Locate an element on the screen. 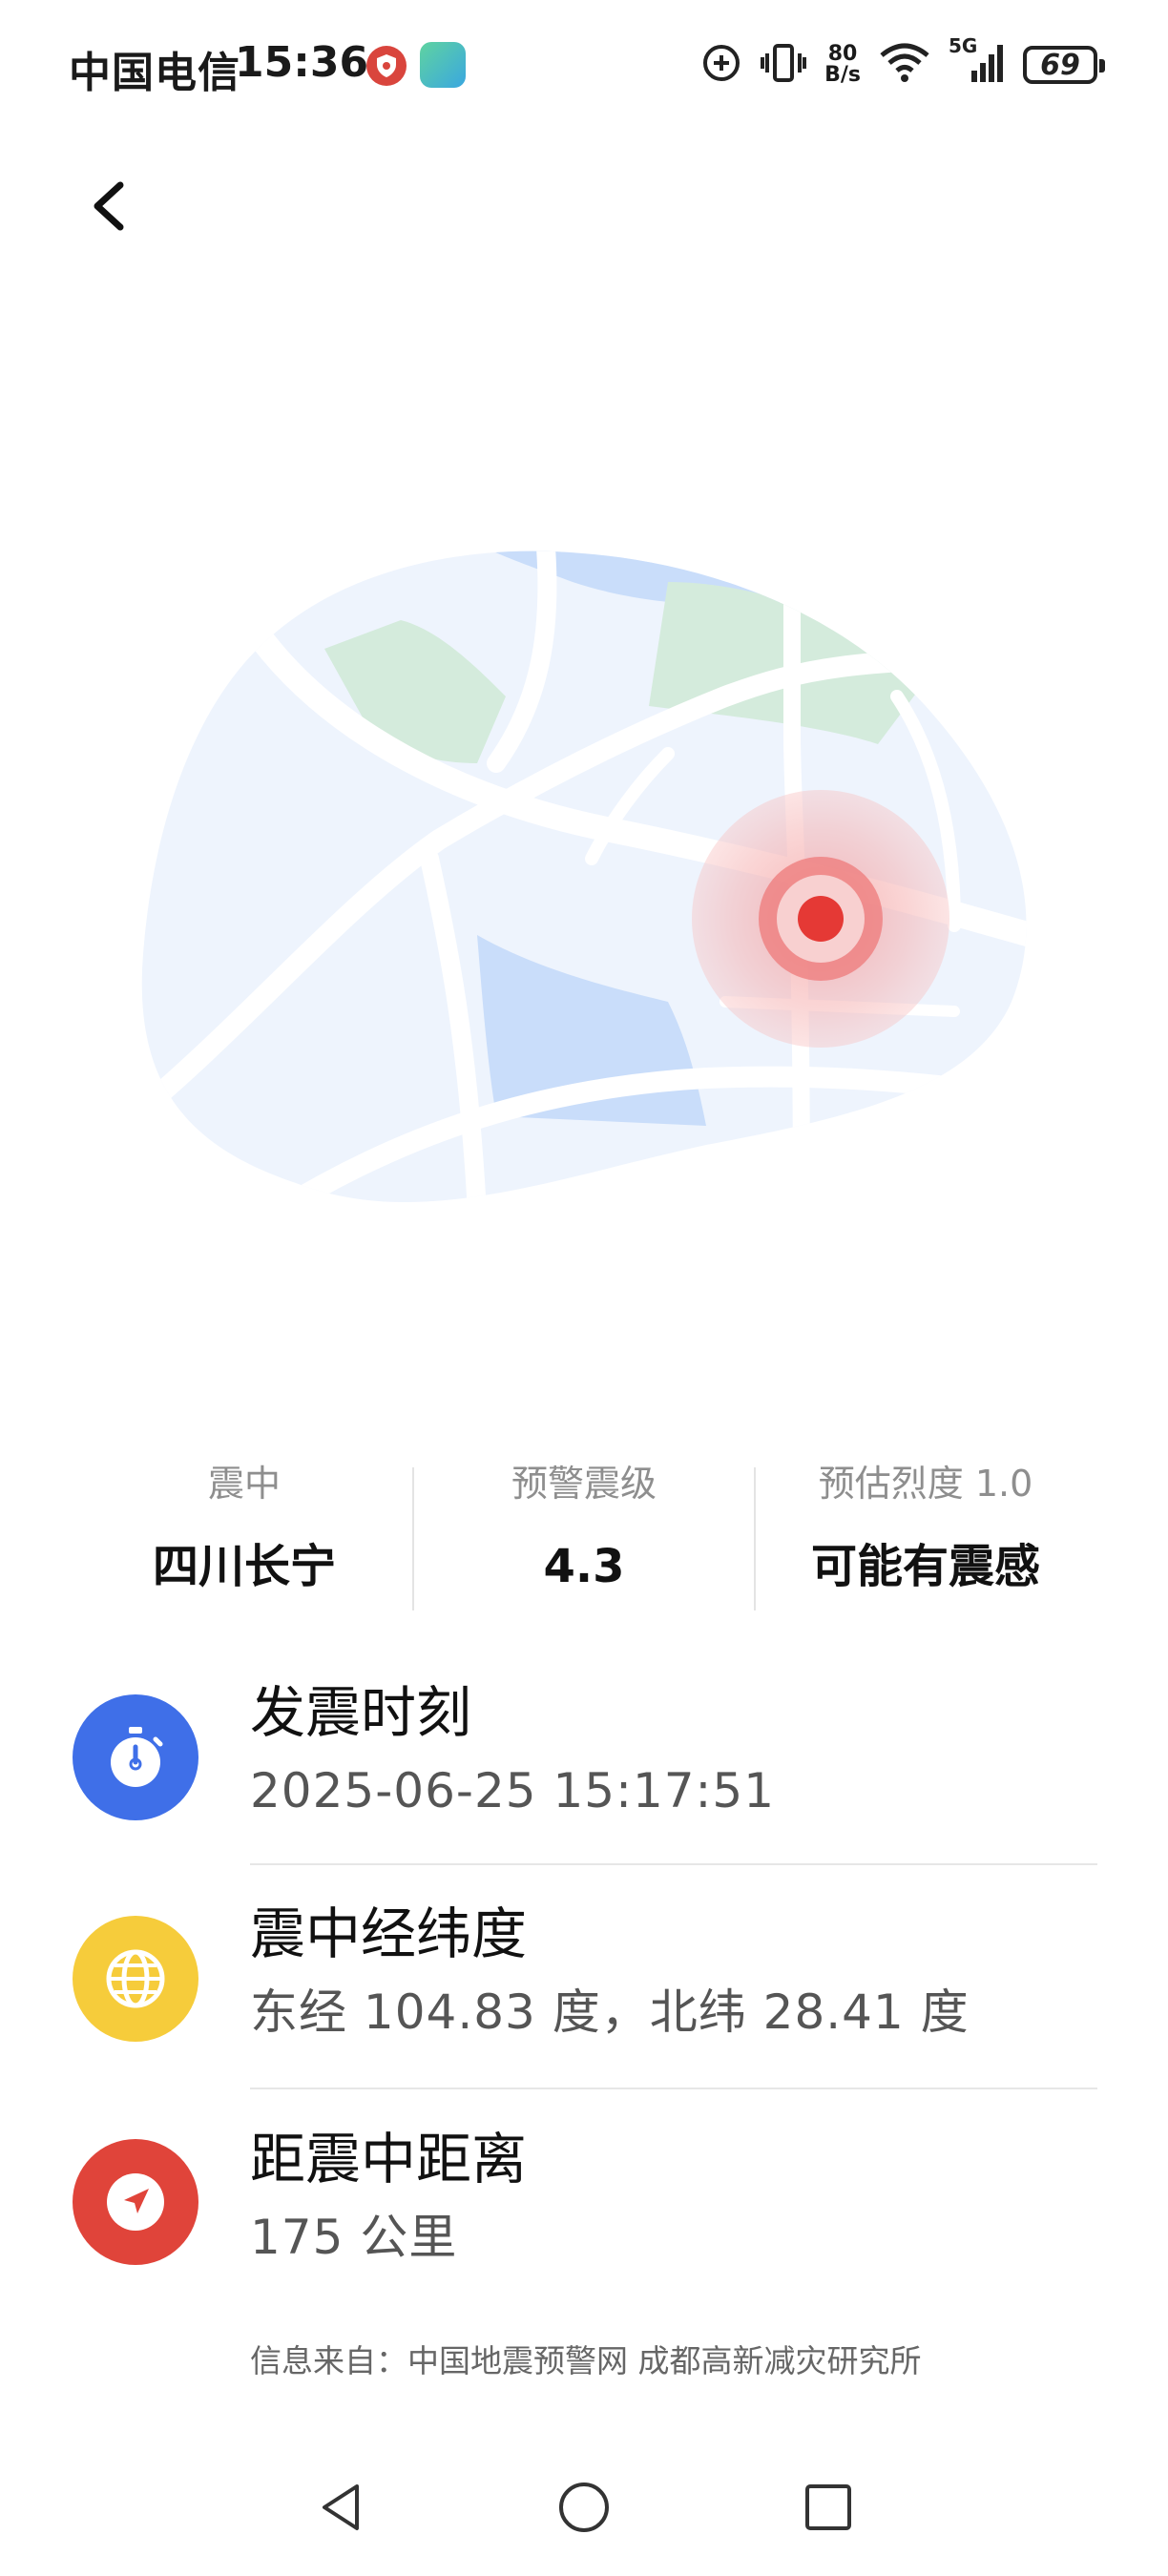  info-value: 2025-06-25 15:17:51 is located at coordinates (513, 1790).